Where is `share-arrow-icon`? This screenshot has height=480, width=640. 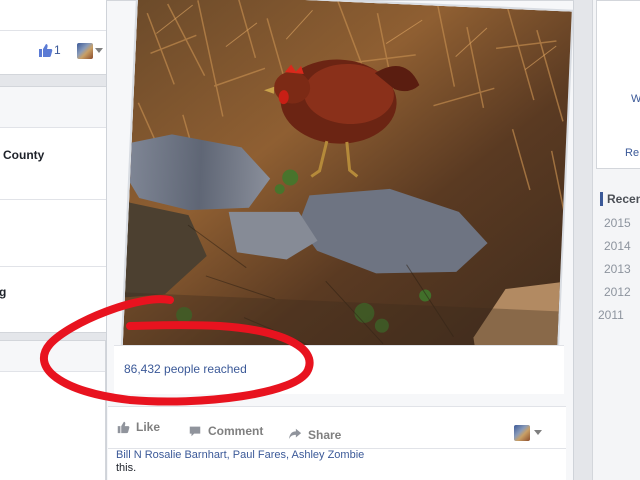 share-arrow-icon is located at coordinates (295, 434).